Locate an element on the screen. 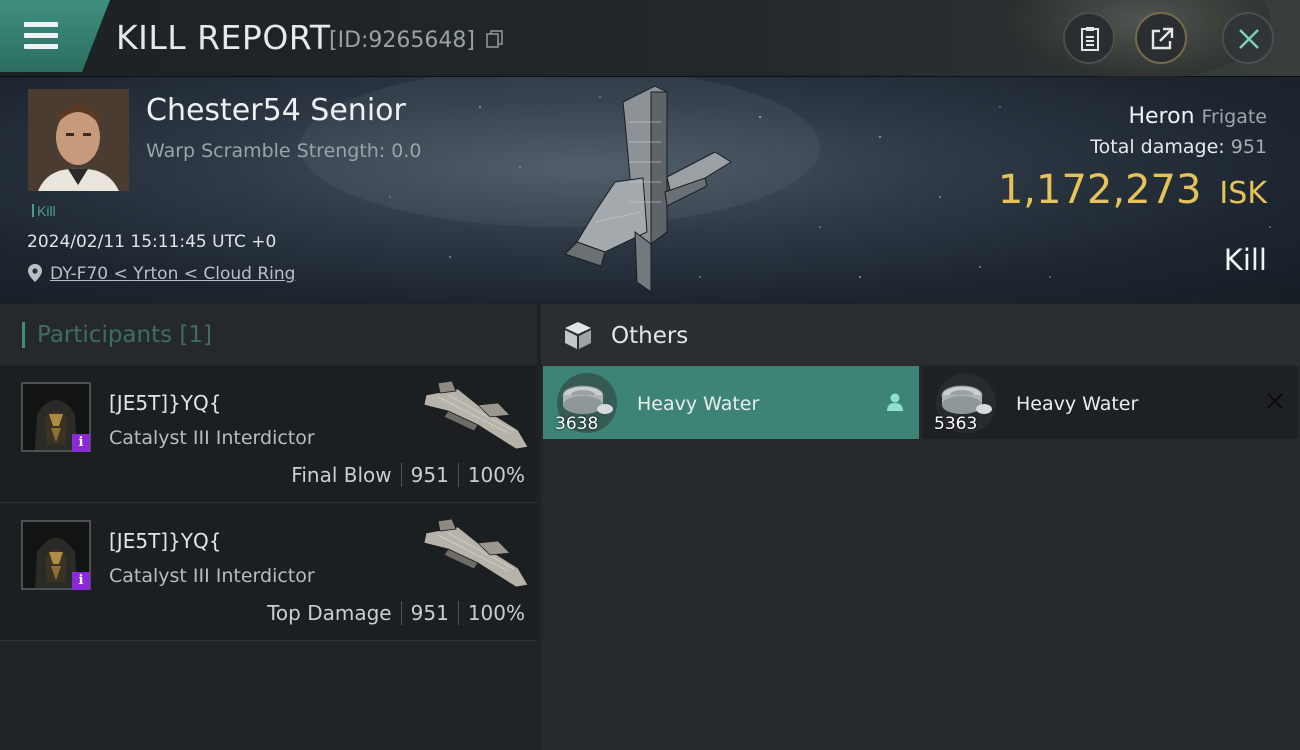 The image size is (1300, 750). person-icon is located at coordinates (895, 402).